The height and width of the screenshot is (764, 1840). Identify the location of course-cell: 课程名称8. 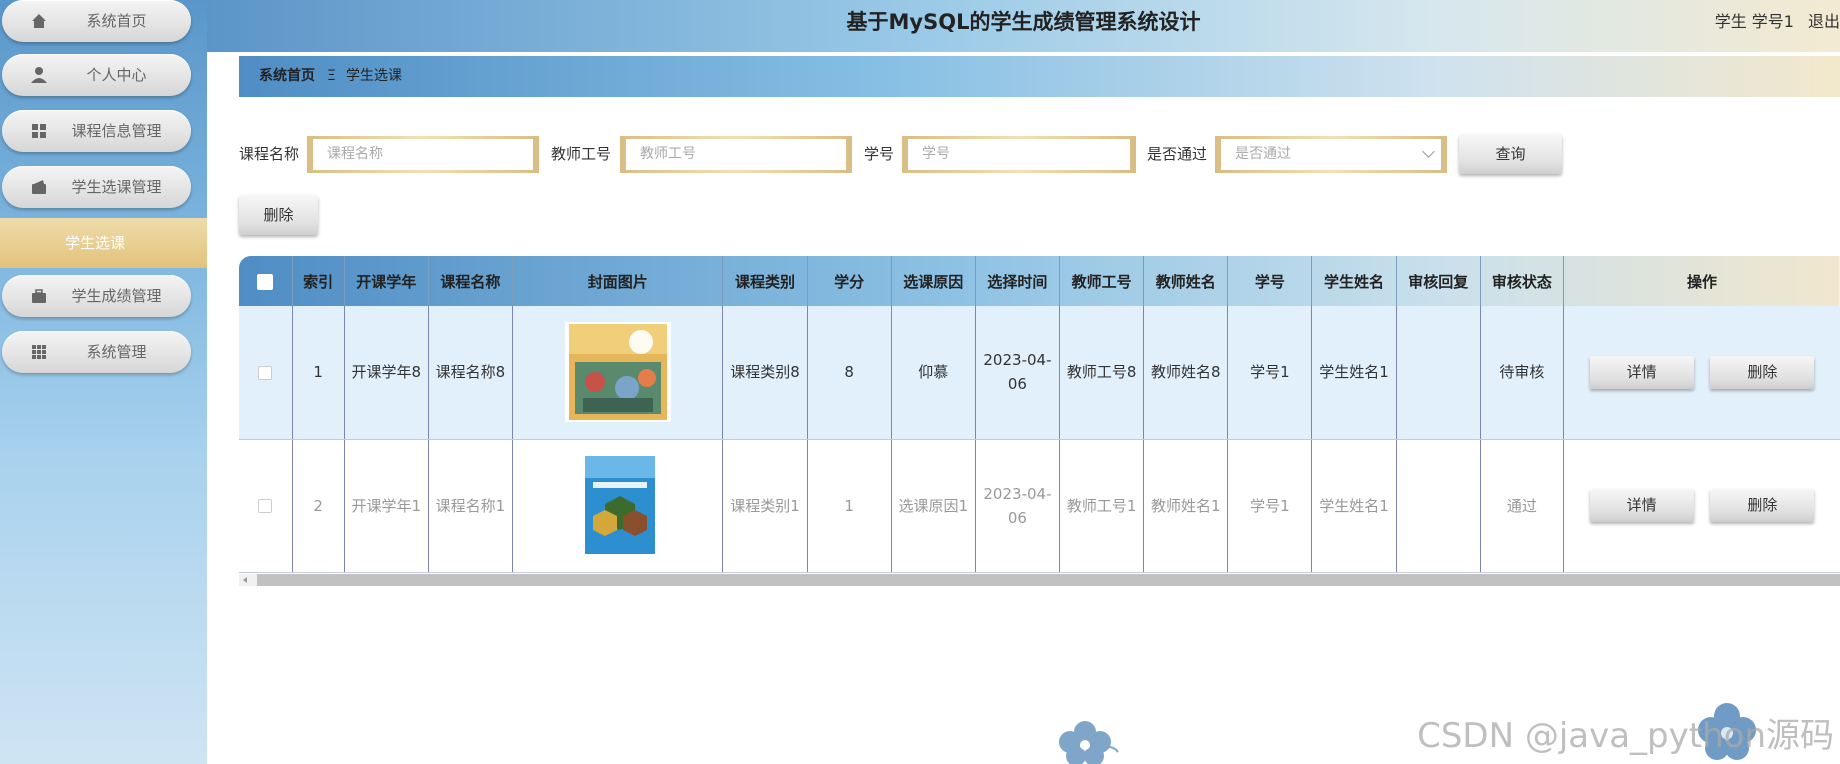
(471, 373).